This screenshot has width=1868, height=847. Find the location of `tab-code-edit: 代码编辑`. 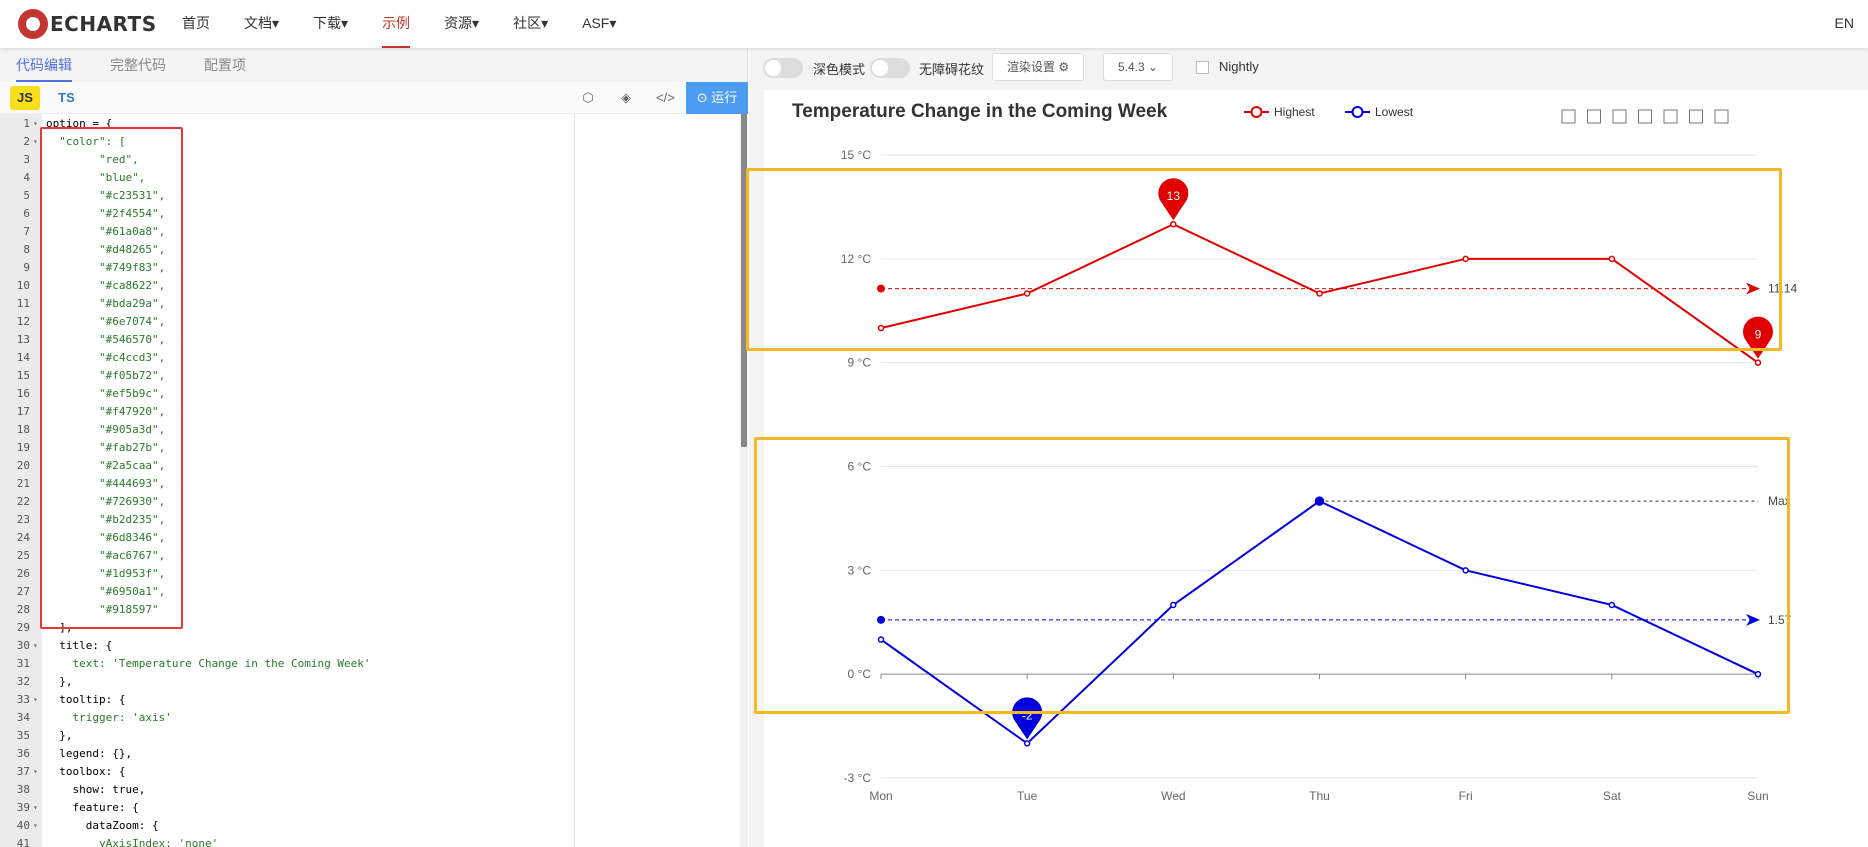

tab-code-edit: 代码编辑 is located at coordinates (44, 65).